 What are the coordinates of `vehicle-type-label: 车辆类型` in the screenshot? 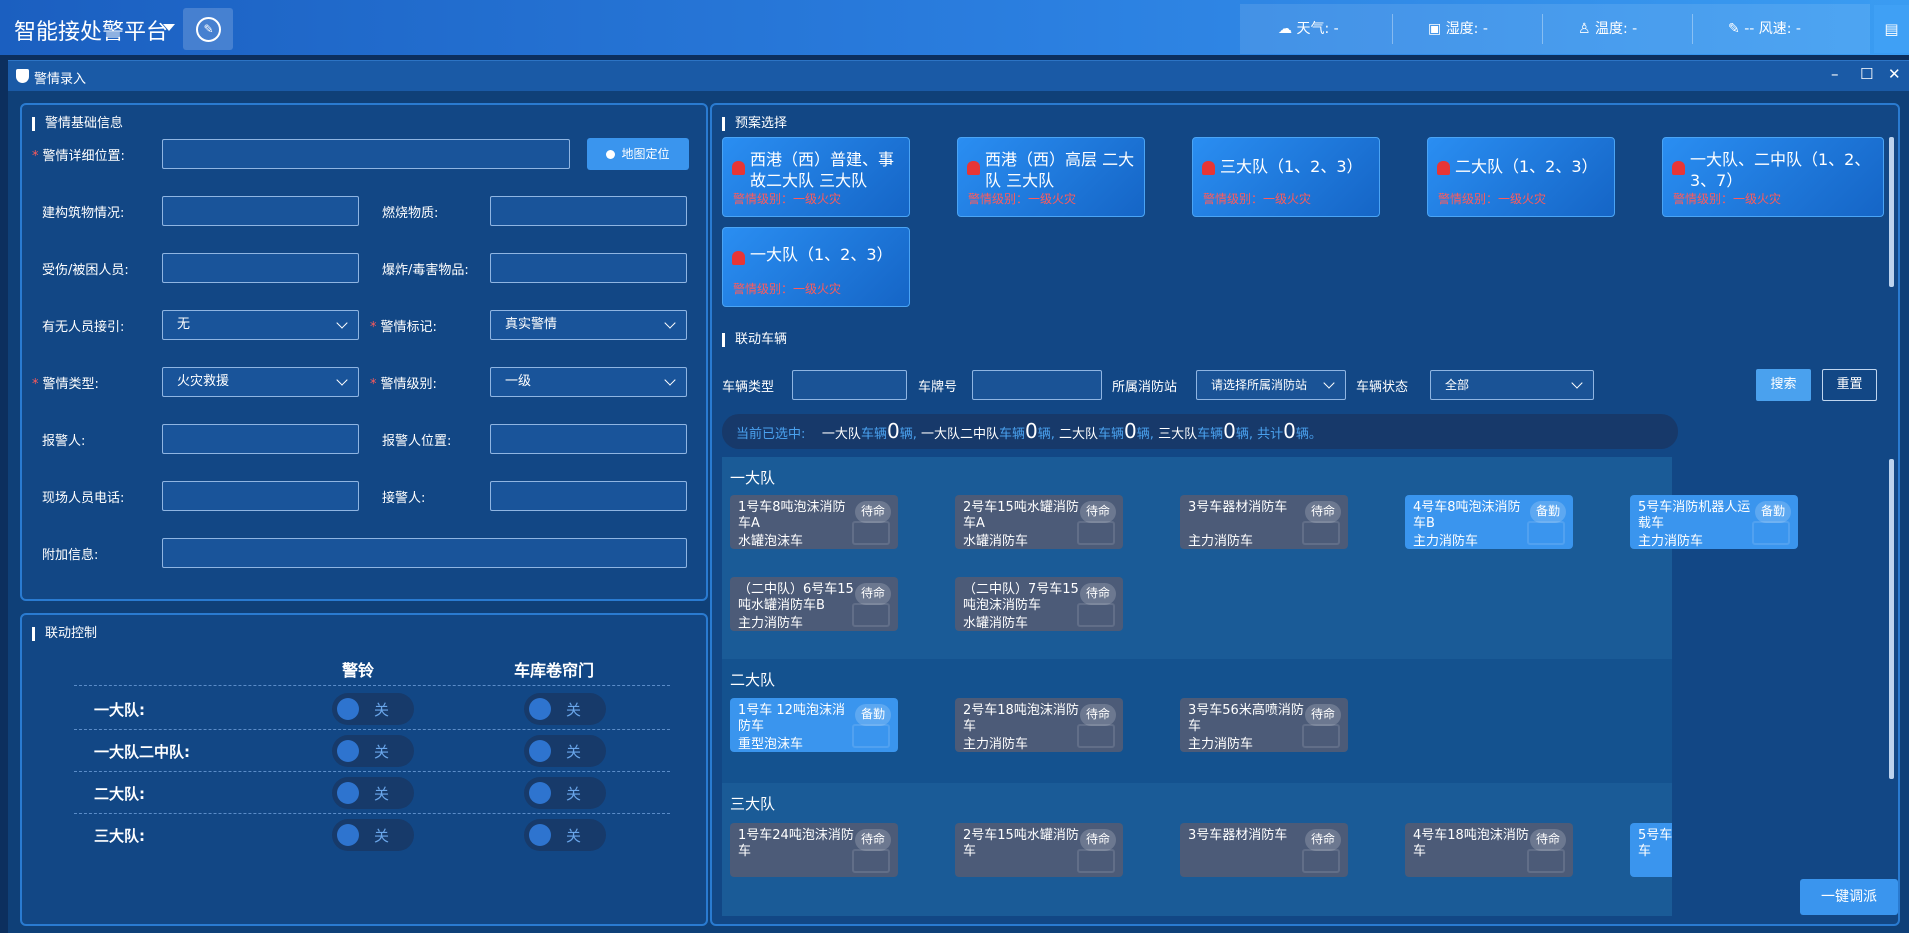 It's located at (748, 387).